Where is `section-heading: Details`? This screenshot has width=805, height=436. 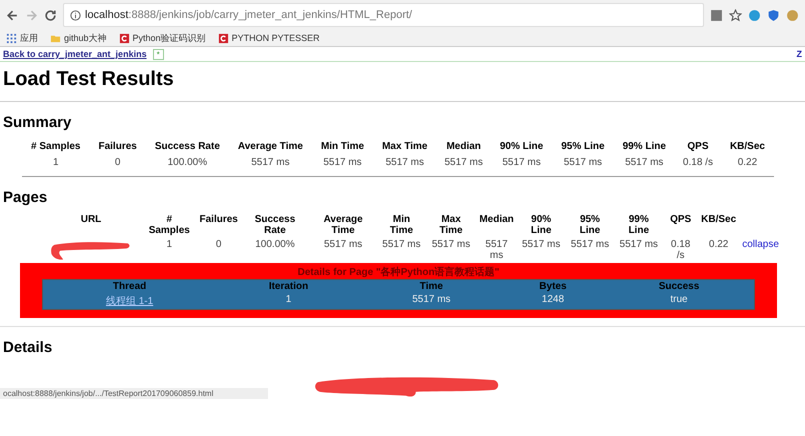 section-heading: Details is located at coordinates (28, 347).